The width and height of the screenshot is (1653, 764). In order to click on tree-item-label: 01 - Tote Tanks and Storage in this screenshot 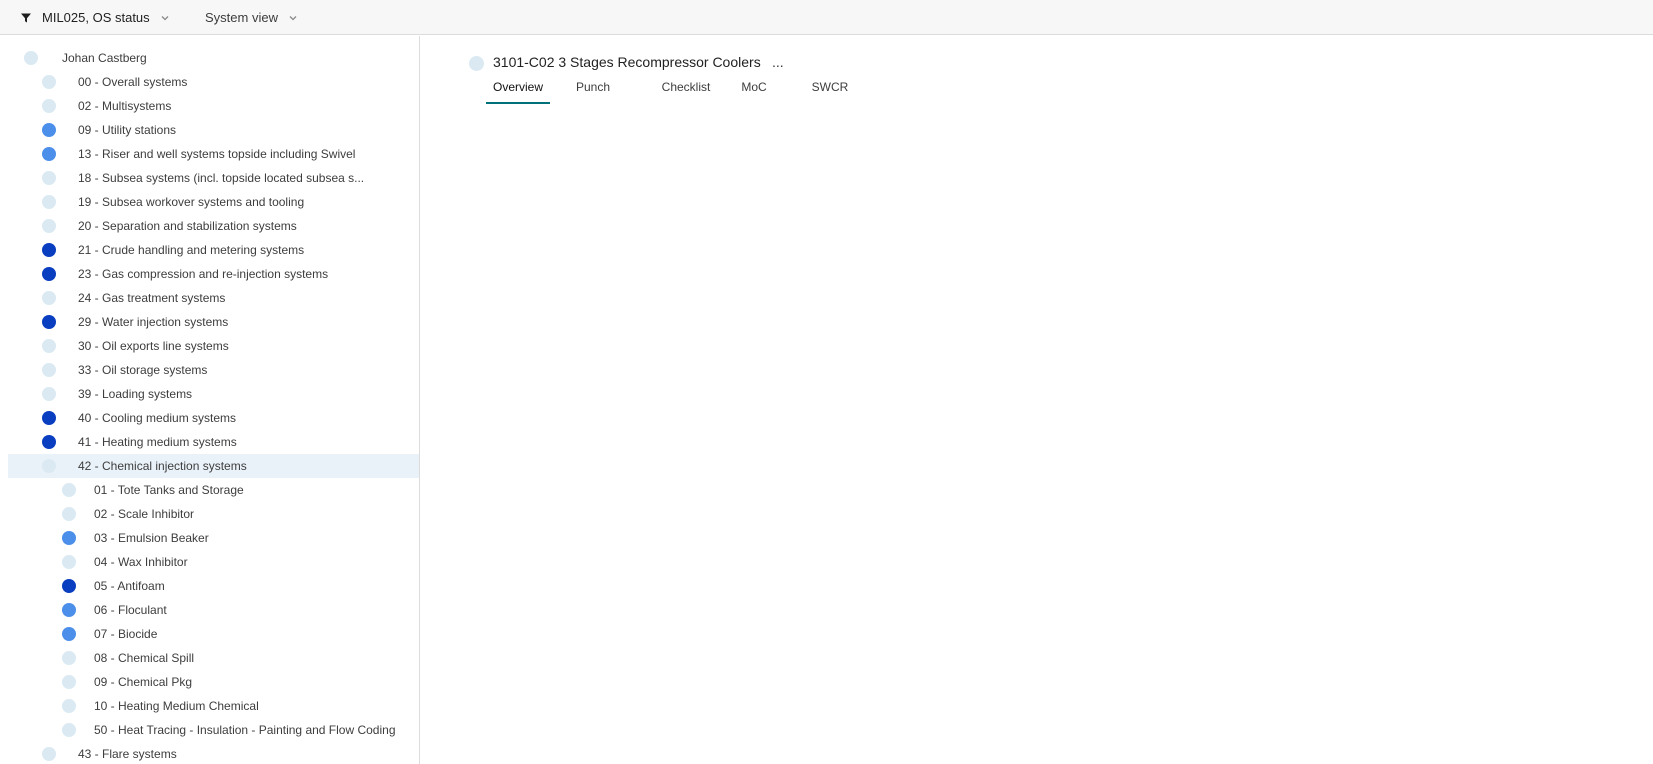, I will do `click(169, 490)`.